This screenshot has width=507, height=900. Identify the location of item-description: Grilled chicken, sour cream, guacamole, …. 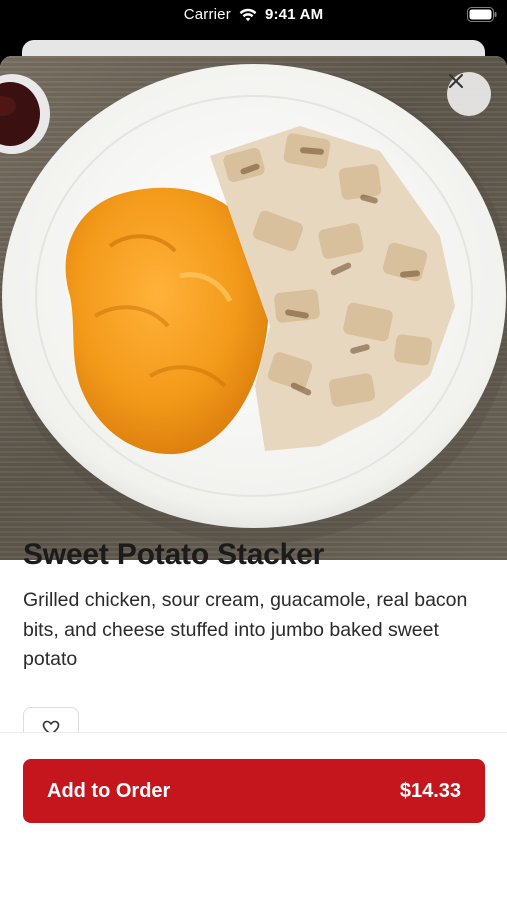
(245, 629).